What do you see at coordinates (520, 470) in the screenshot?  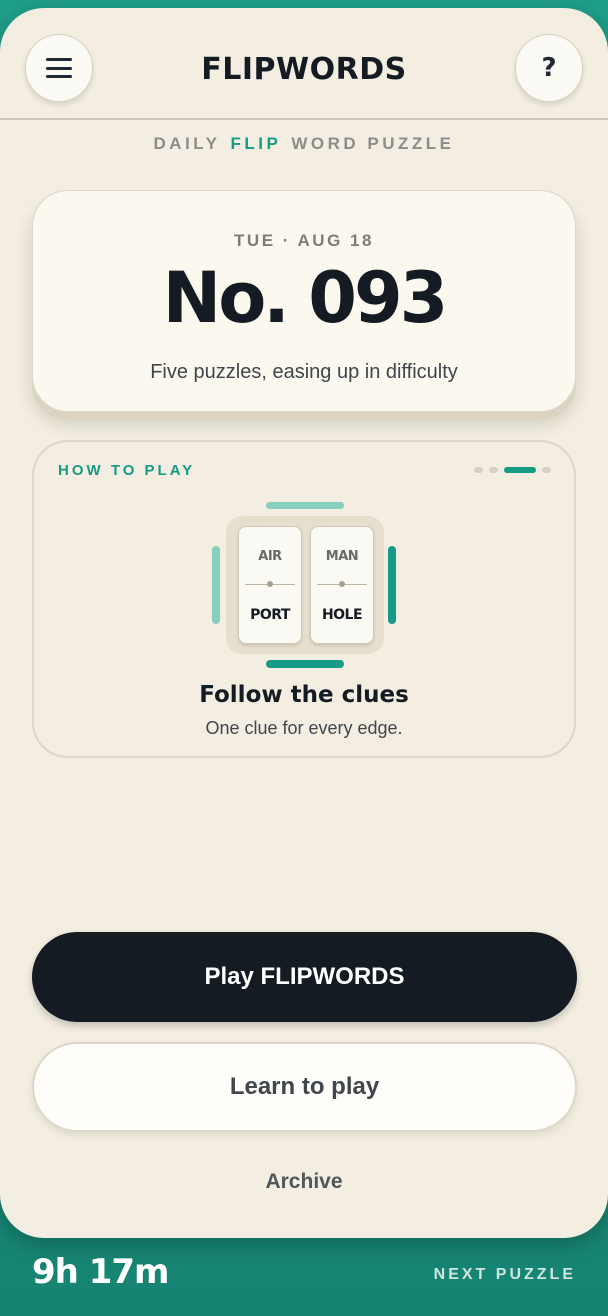 I see `carousel-dot-active` at bounding box center [520, 470].